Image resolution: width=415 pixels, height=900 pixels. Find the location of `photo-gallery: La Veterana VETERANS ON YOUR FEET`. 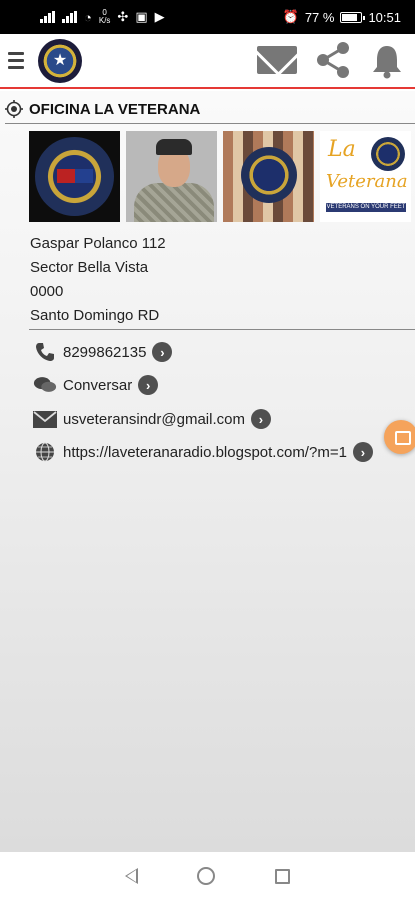

photo-gallery: La Veterana VETERANS ON YOUR FEET is located at coordinates (220, 176).